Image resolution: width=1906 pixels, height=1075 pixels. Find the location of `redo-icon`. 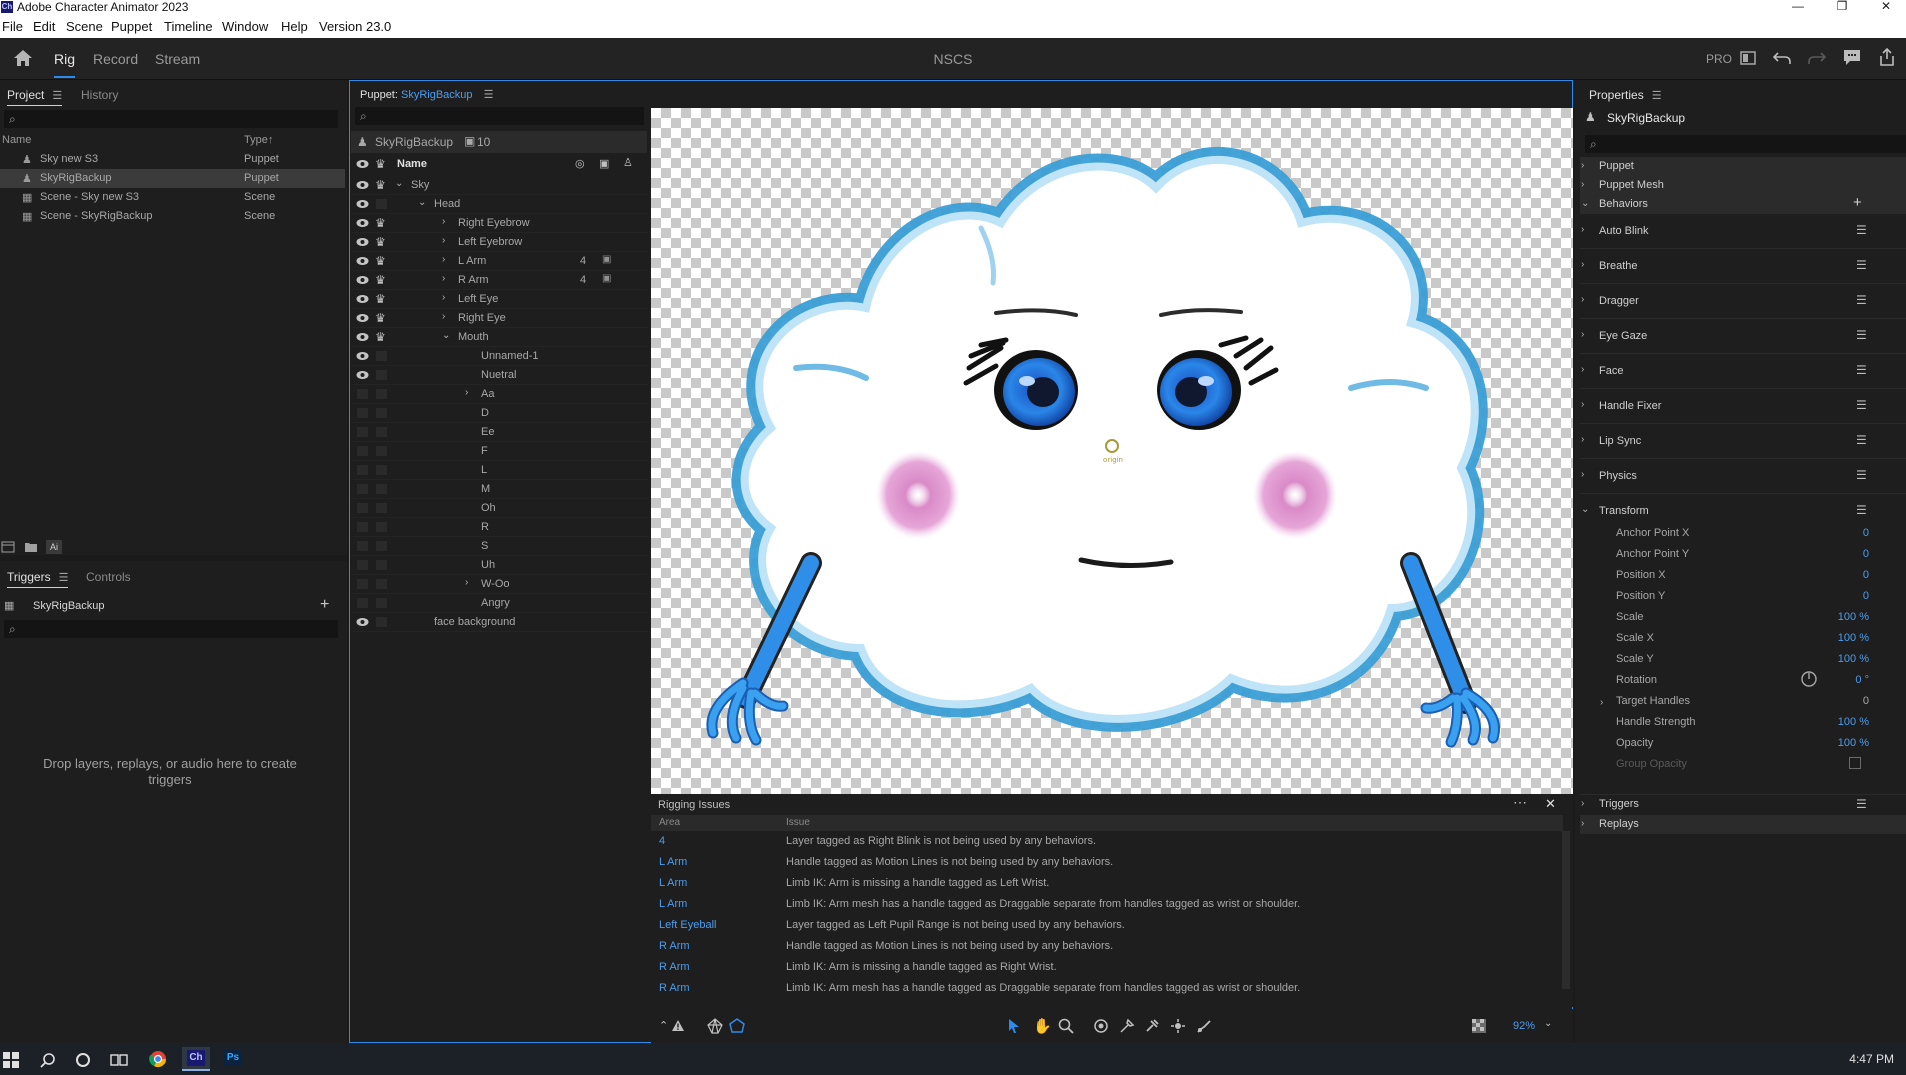

redo-icon is located at coordinates (1817, 58).